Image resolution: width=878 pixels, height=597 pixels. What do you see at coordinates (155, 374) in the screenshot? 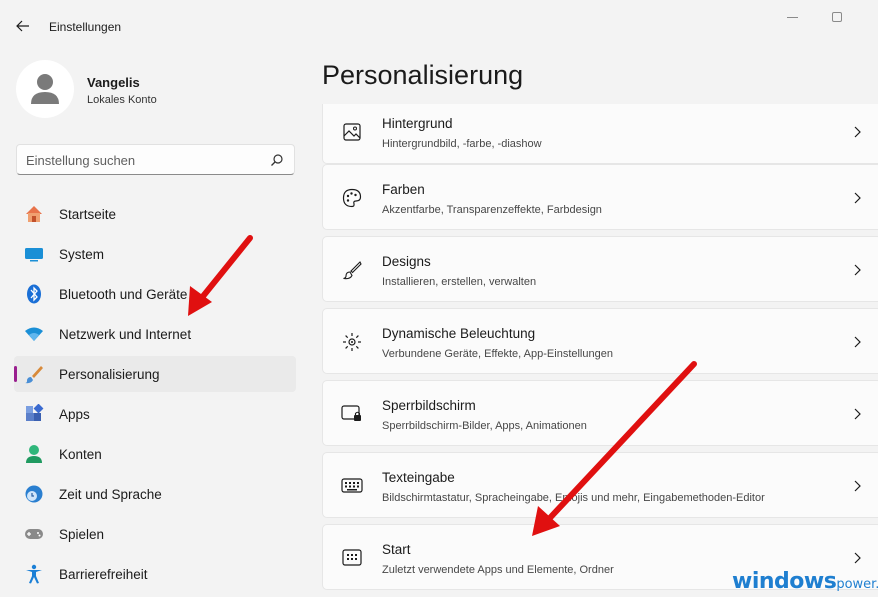
I see `sidebar-item-personalisierung: Personalisierung` at bounding box center [155, 374].